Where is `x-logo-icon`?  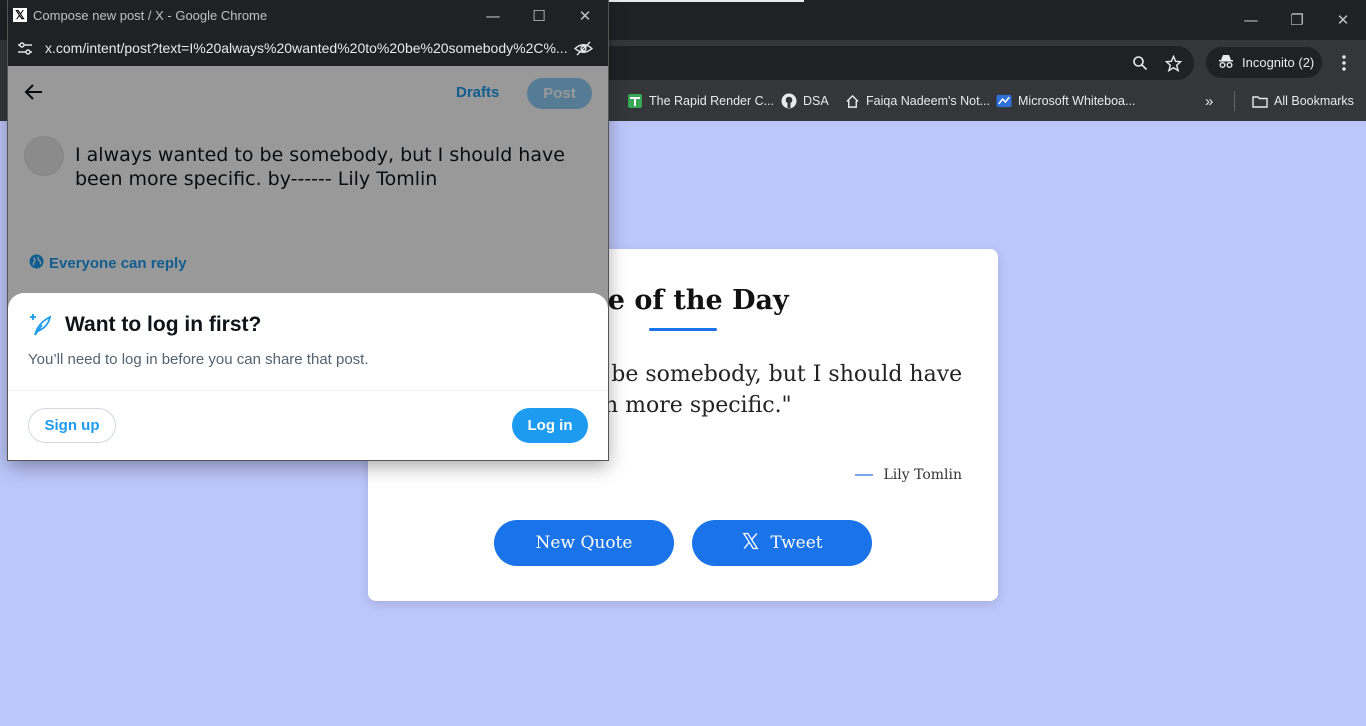 x-logo-icon is located at coordinates (750, 543).